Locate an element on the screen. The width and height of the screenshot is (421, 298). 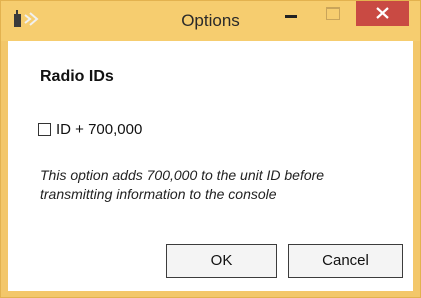
maximize-button is located at coordinates (333, 14).